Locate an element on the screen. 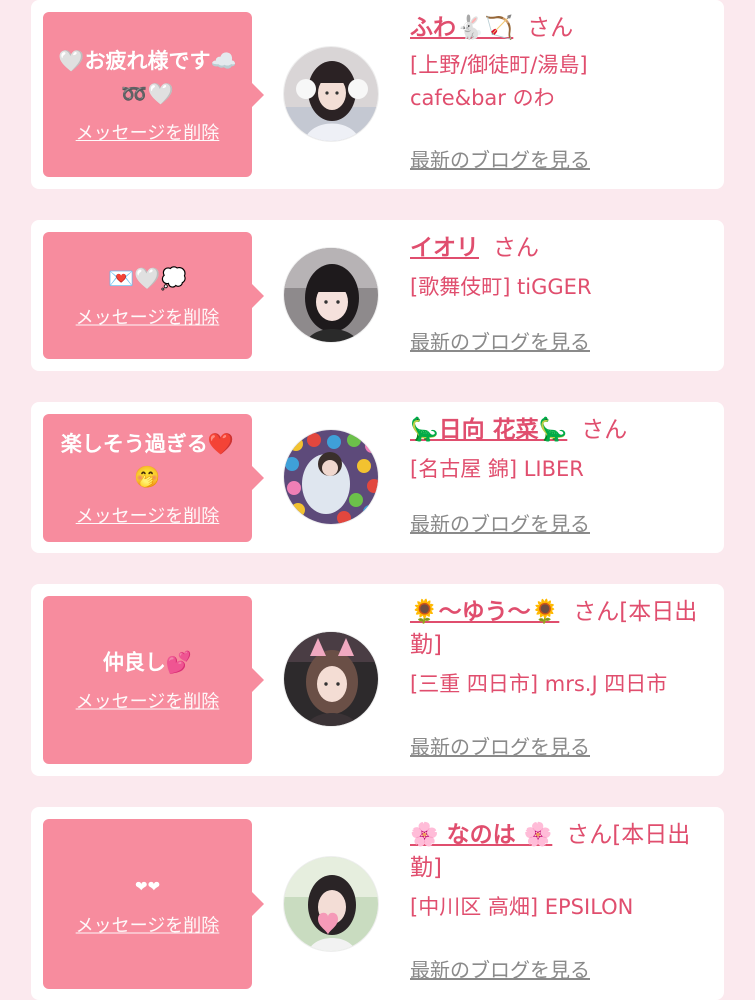 This screenshot has height=1000, width=755. message-bubble: 💌🤍💭 メッセージを削除 is located at coordinates (153, 295).